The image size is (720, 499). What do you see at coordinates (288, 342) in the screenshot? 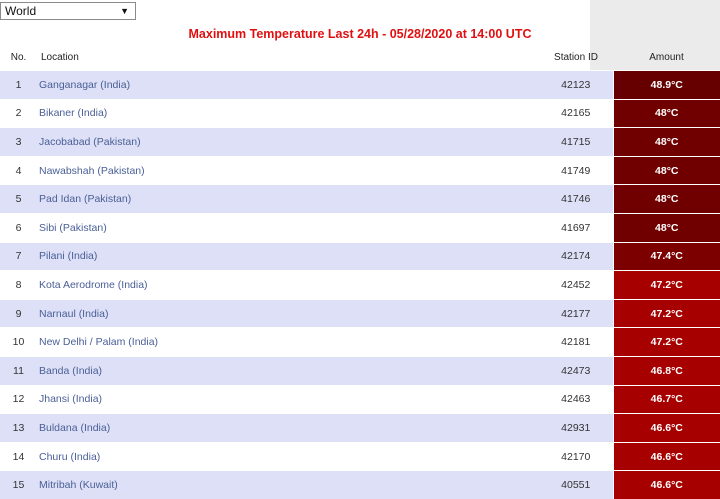
I see `location-link: New Delhi / Palam (India)` at bounding box center [288, 342].